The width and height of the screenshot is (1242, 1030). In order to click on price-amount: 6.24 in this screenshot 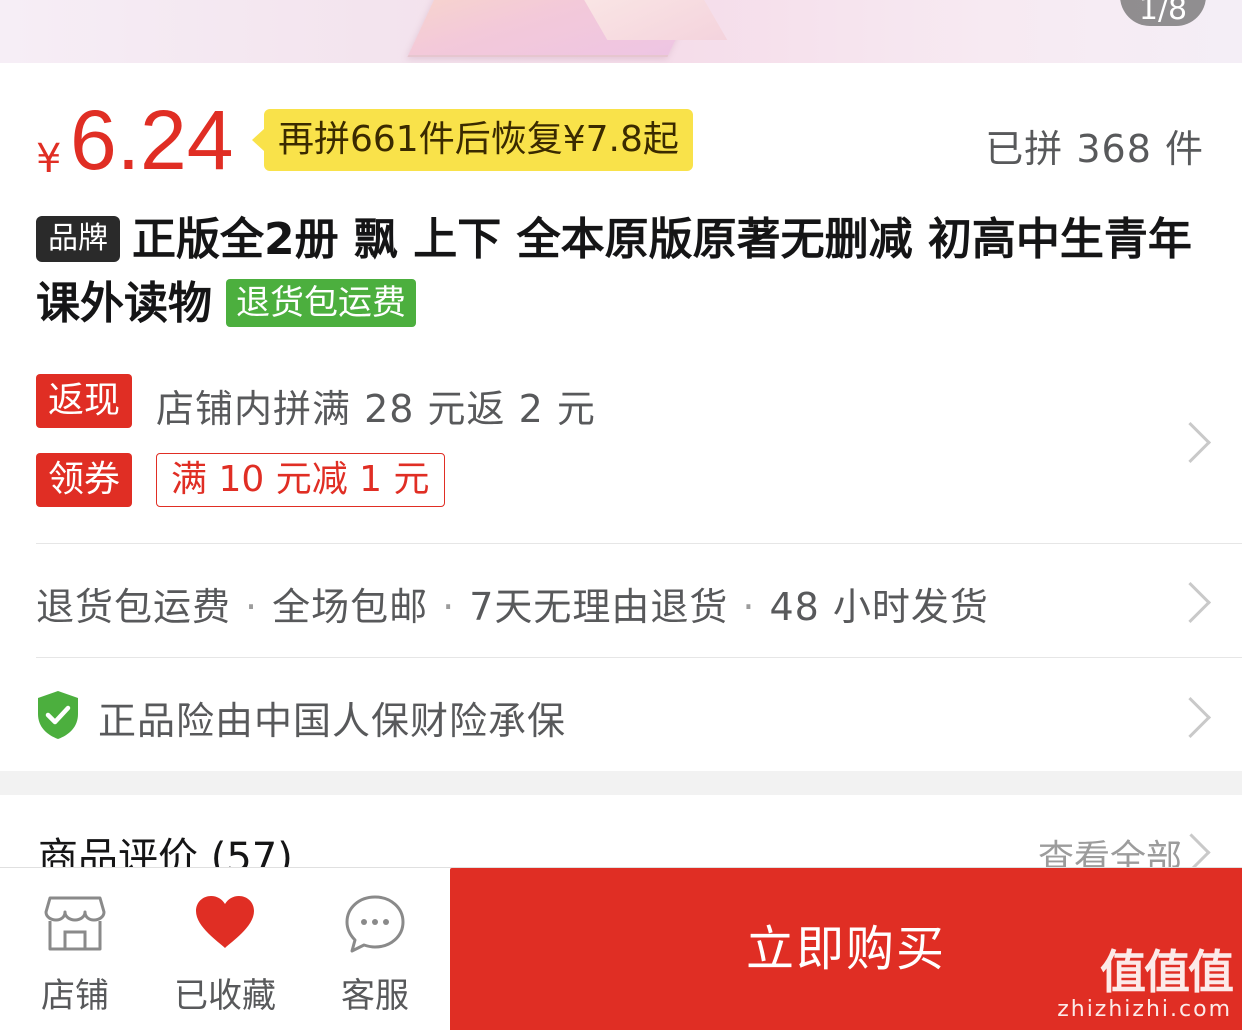, I will do `click(152, 140)`.